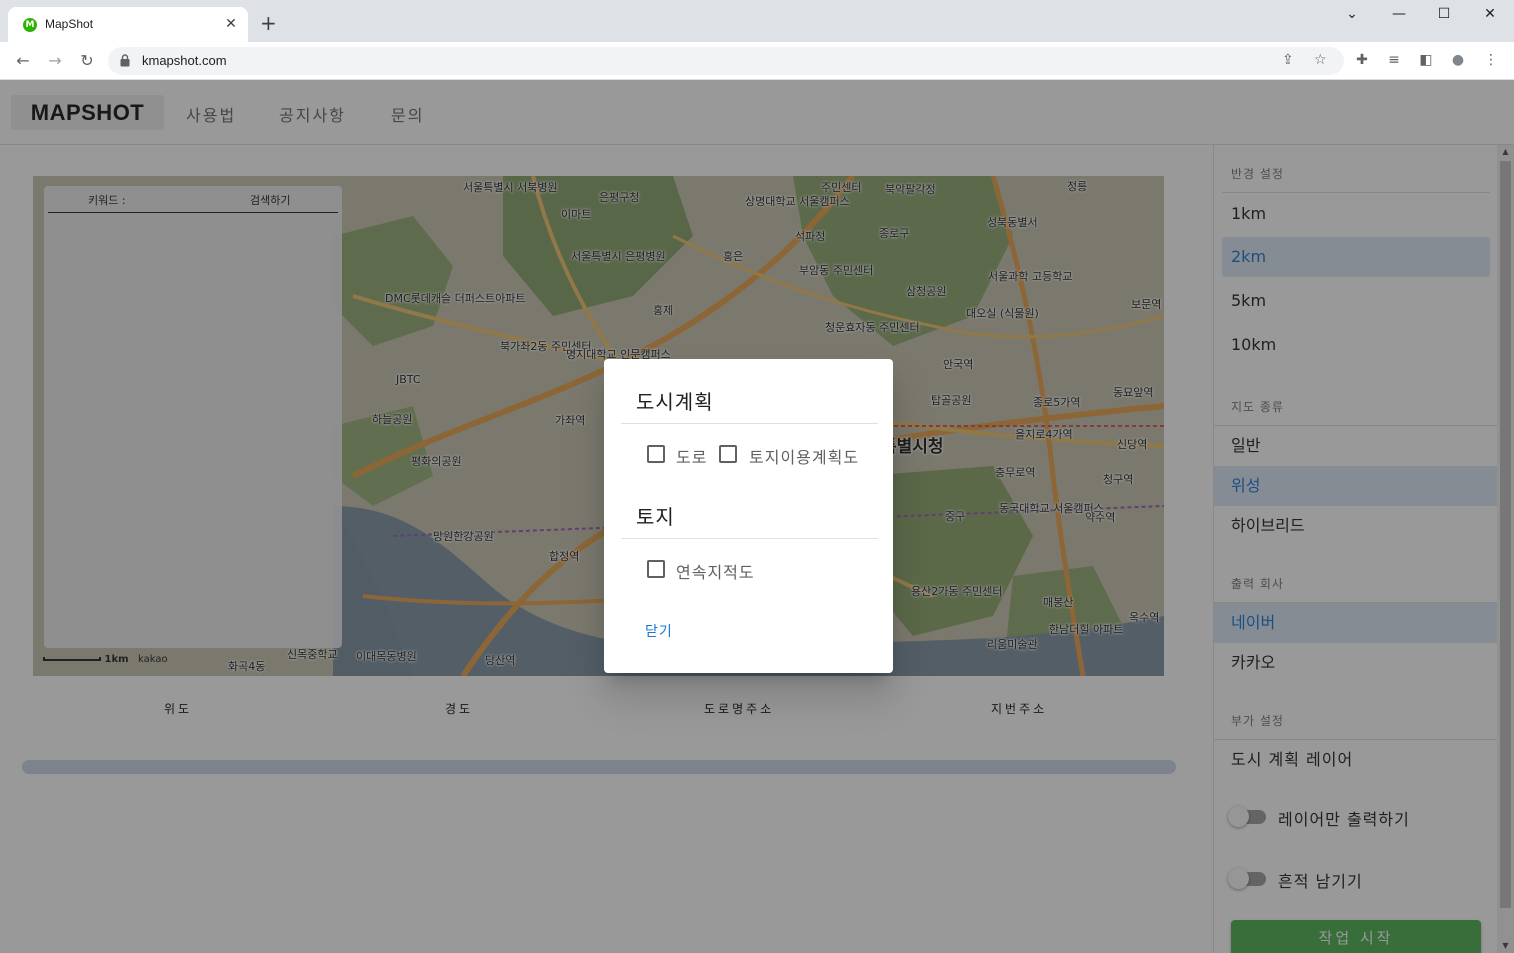  What do you see at coordinates (184, 60) in the screenshot?
I see `url-text: kmapshot.com` at bounding box center [184, 60].